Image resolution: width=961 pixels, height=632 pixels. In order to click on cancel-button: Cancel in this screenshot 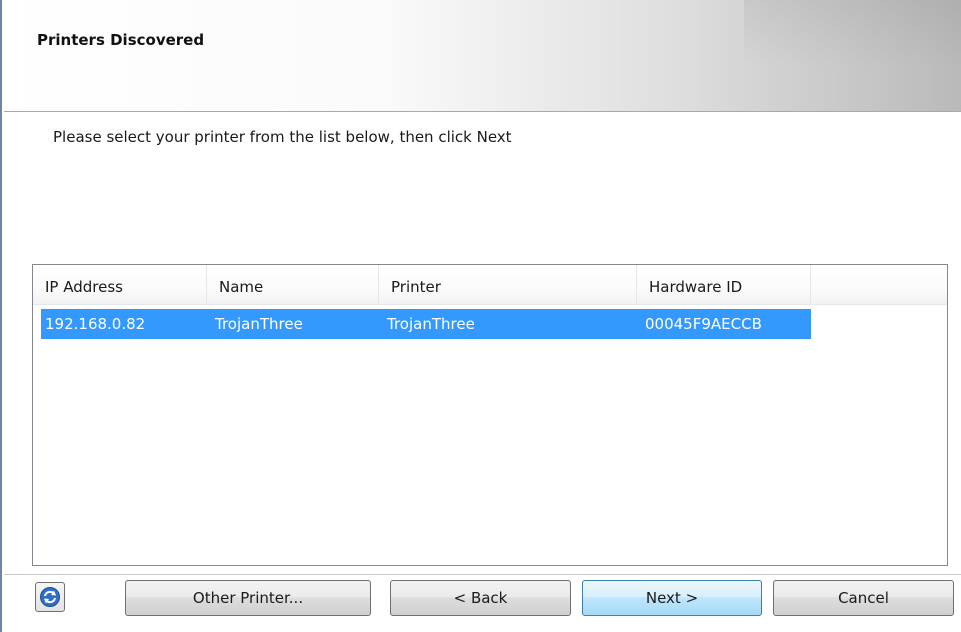, I will do `click(863, 598)`.